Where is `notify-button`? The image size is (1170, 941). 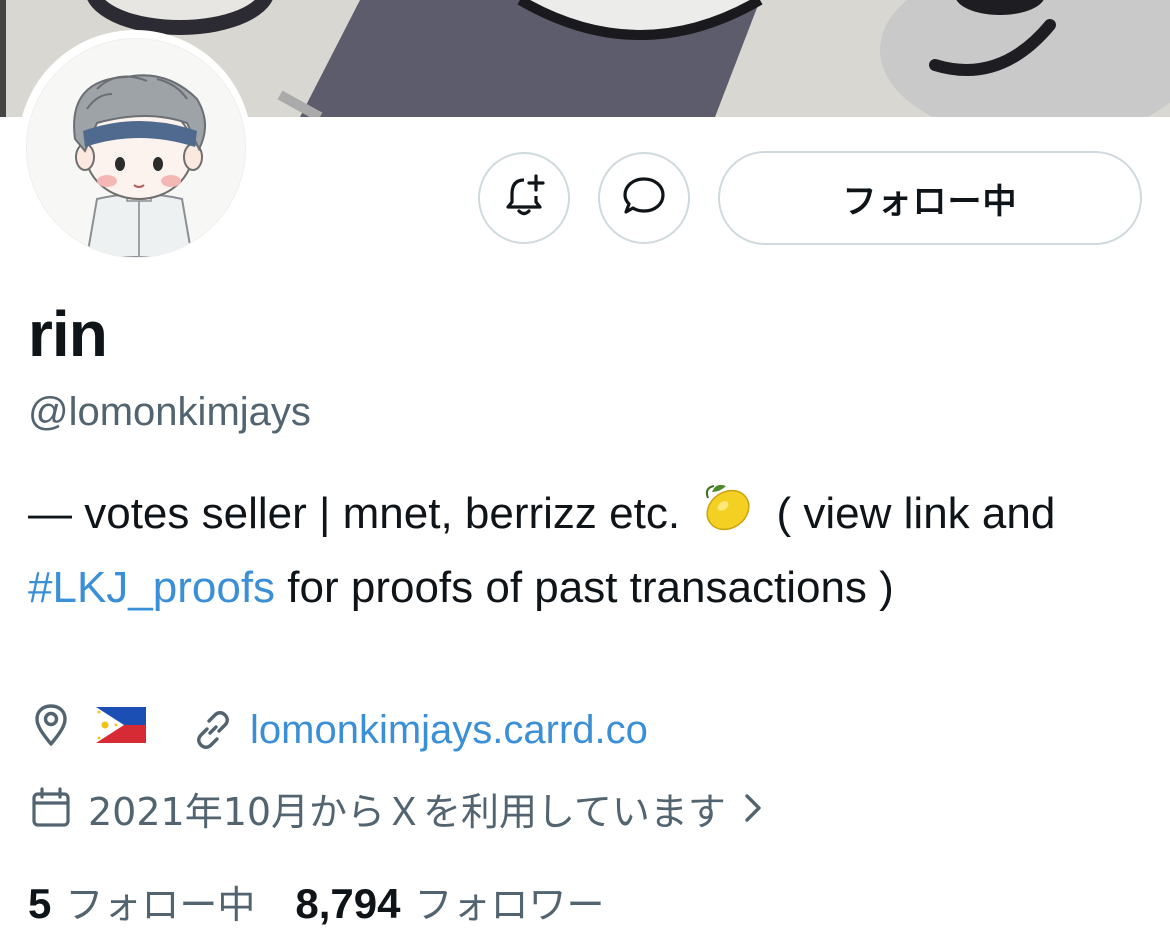 notify-button is located at coordinates (524, 198).